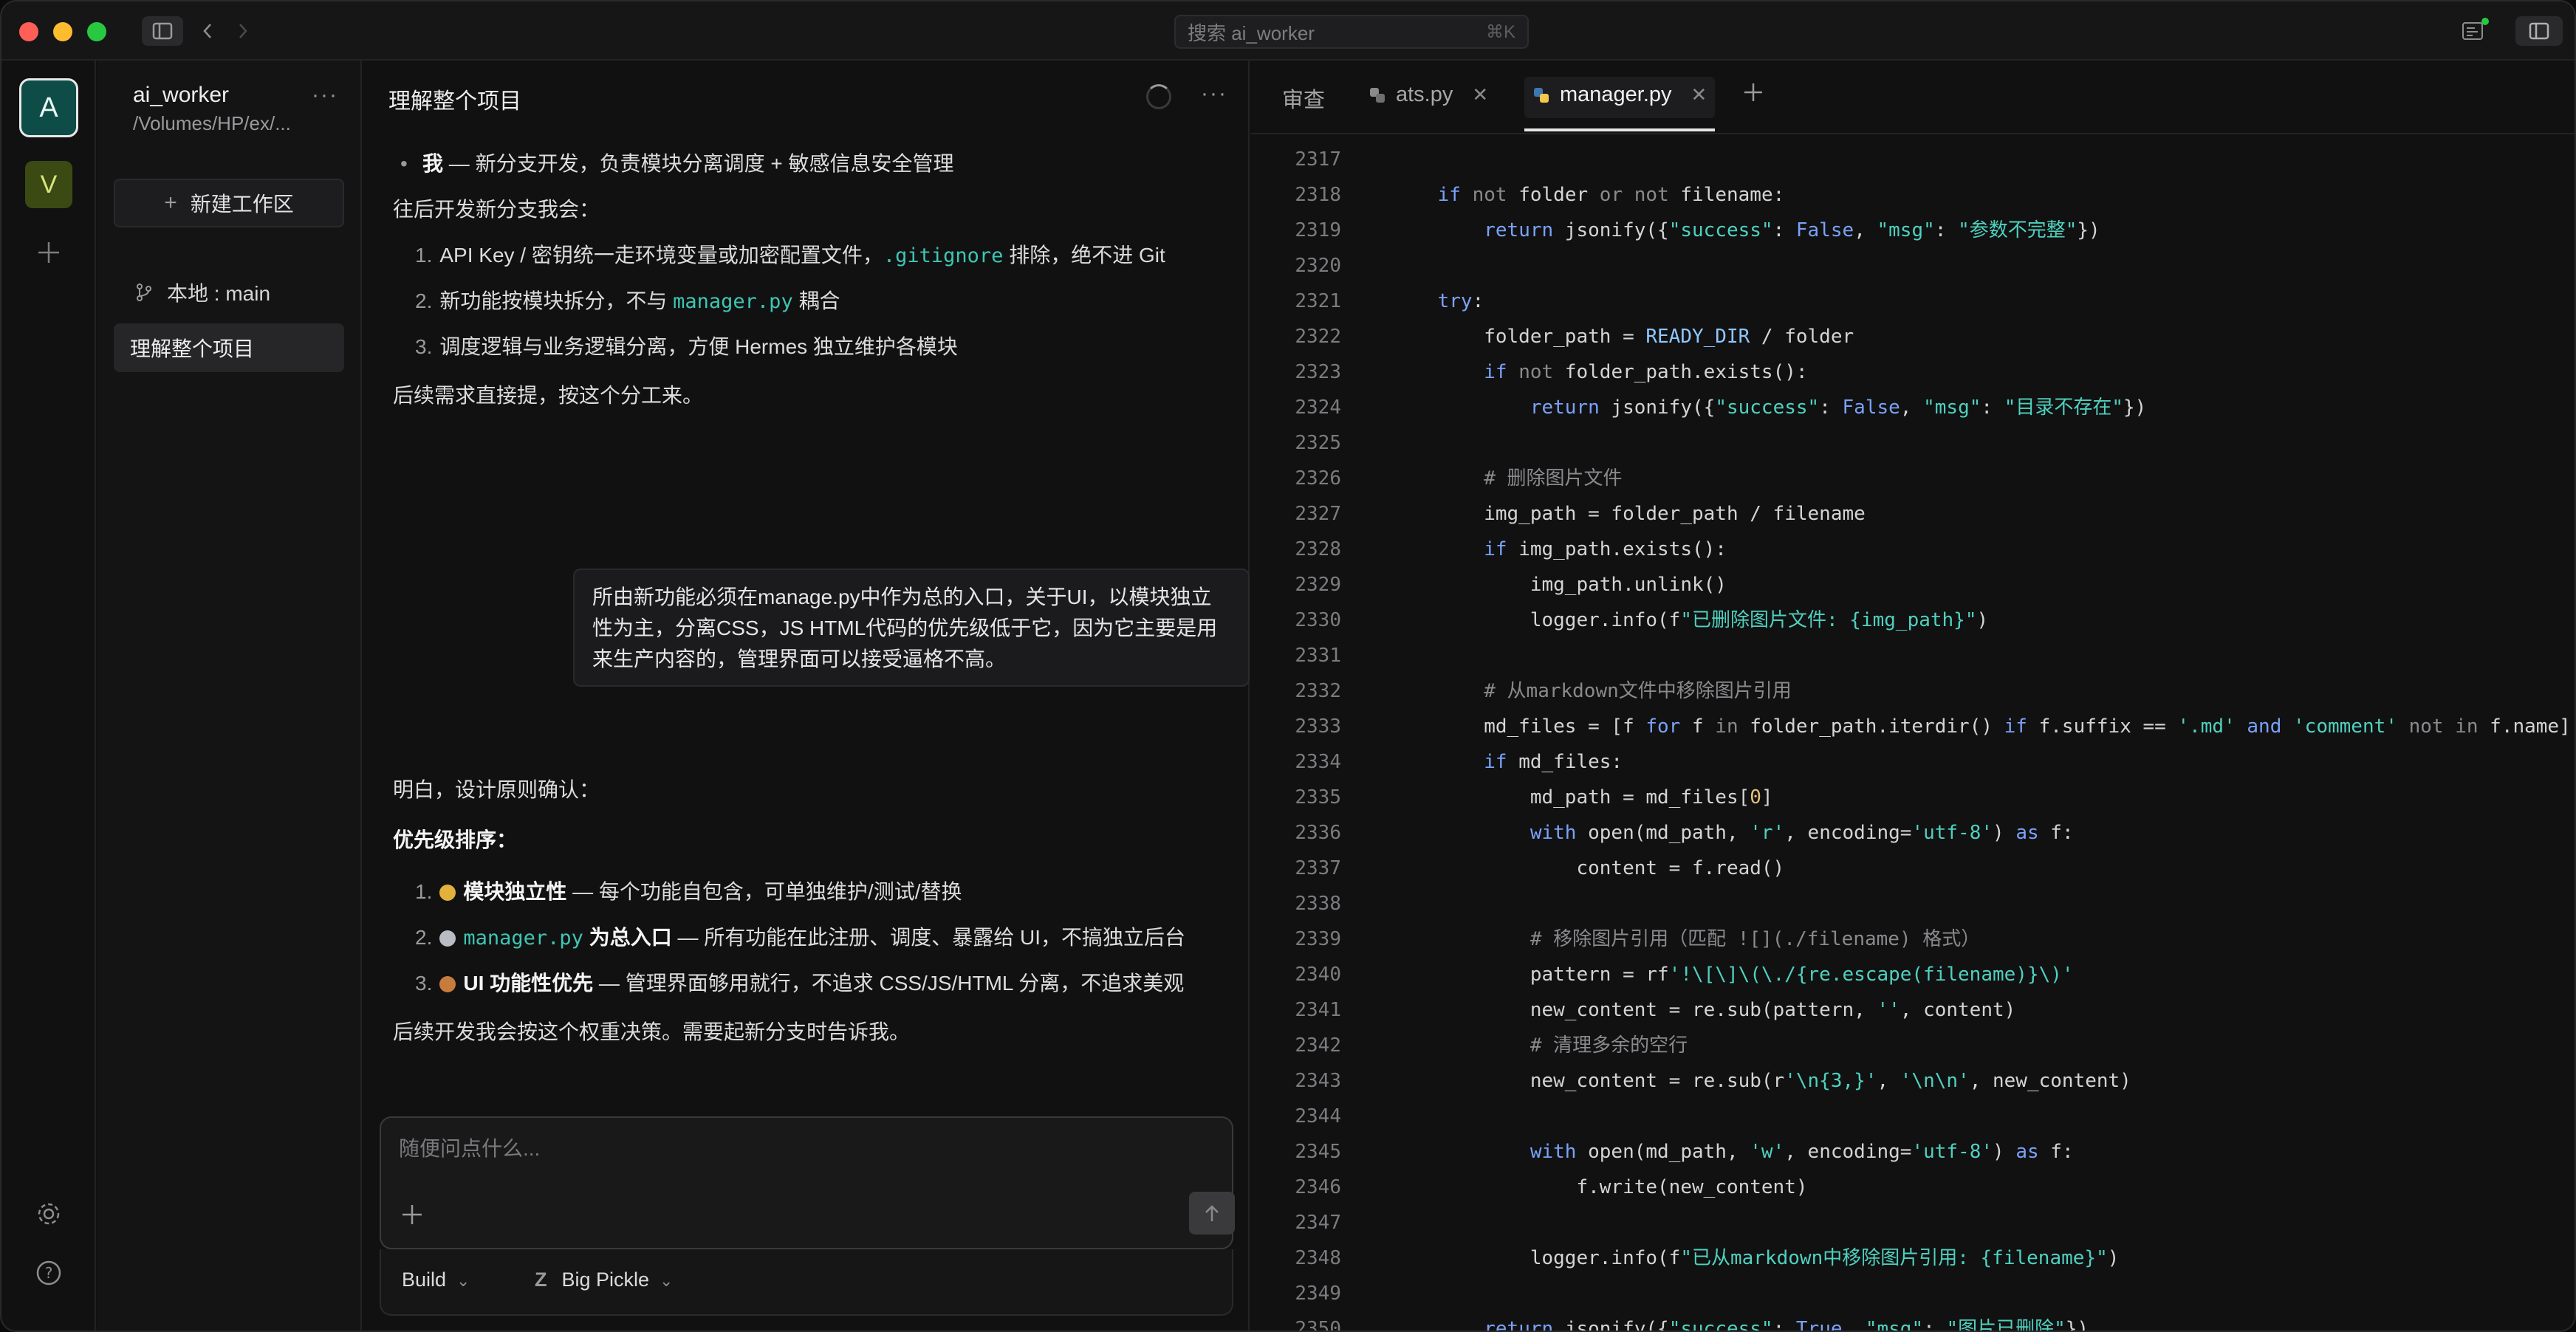 This screenshot has height=1332, width=2576. Describe the element at coordinates (144, 292) in the screenshot. I see `git-branch-icon` at that location.